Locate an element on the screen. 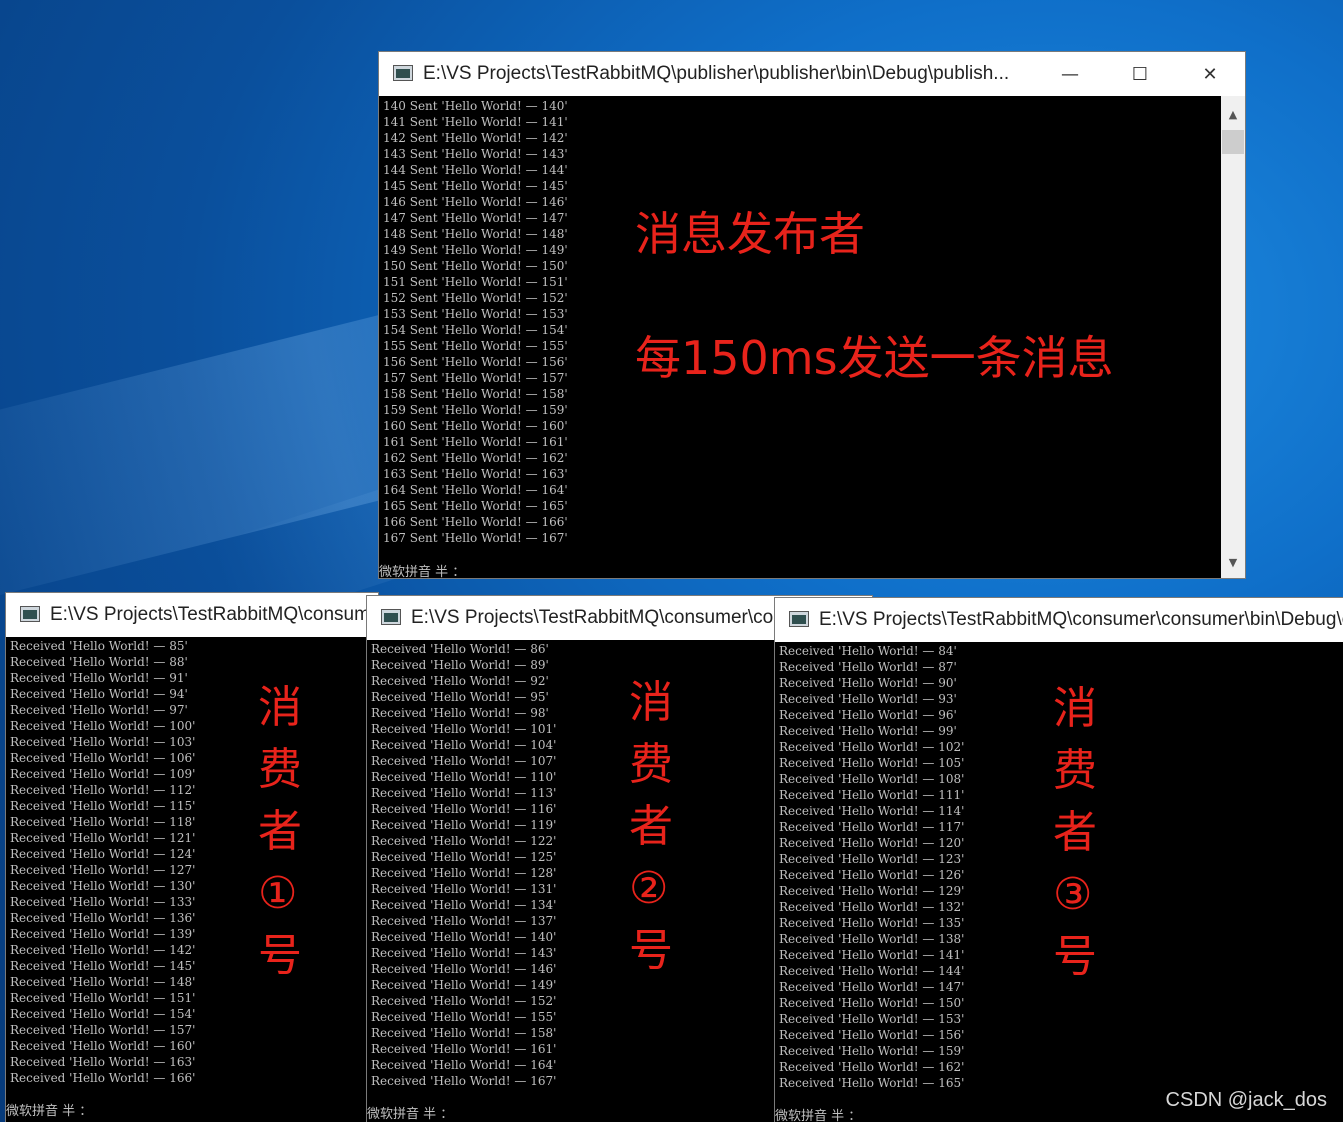  console-line: 164 Sent 'Hello World! — 164' is located at coordinates (475, 490).